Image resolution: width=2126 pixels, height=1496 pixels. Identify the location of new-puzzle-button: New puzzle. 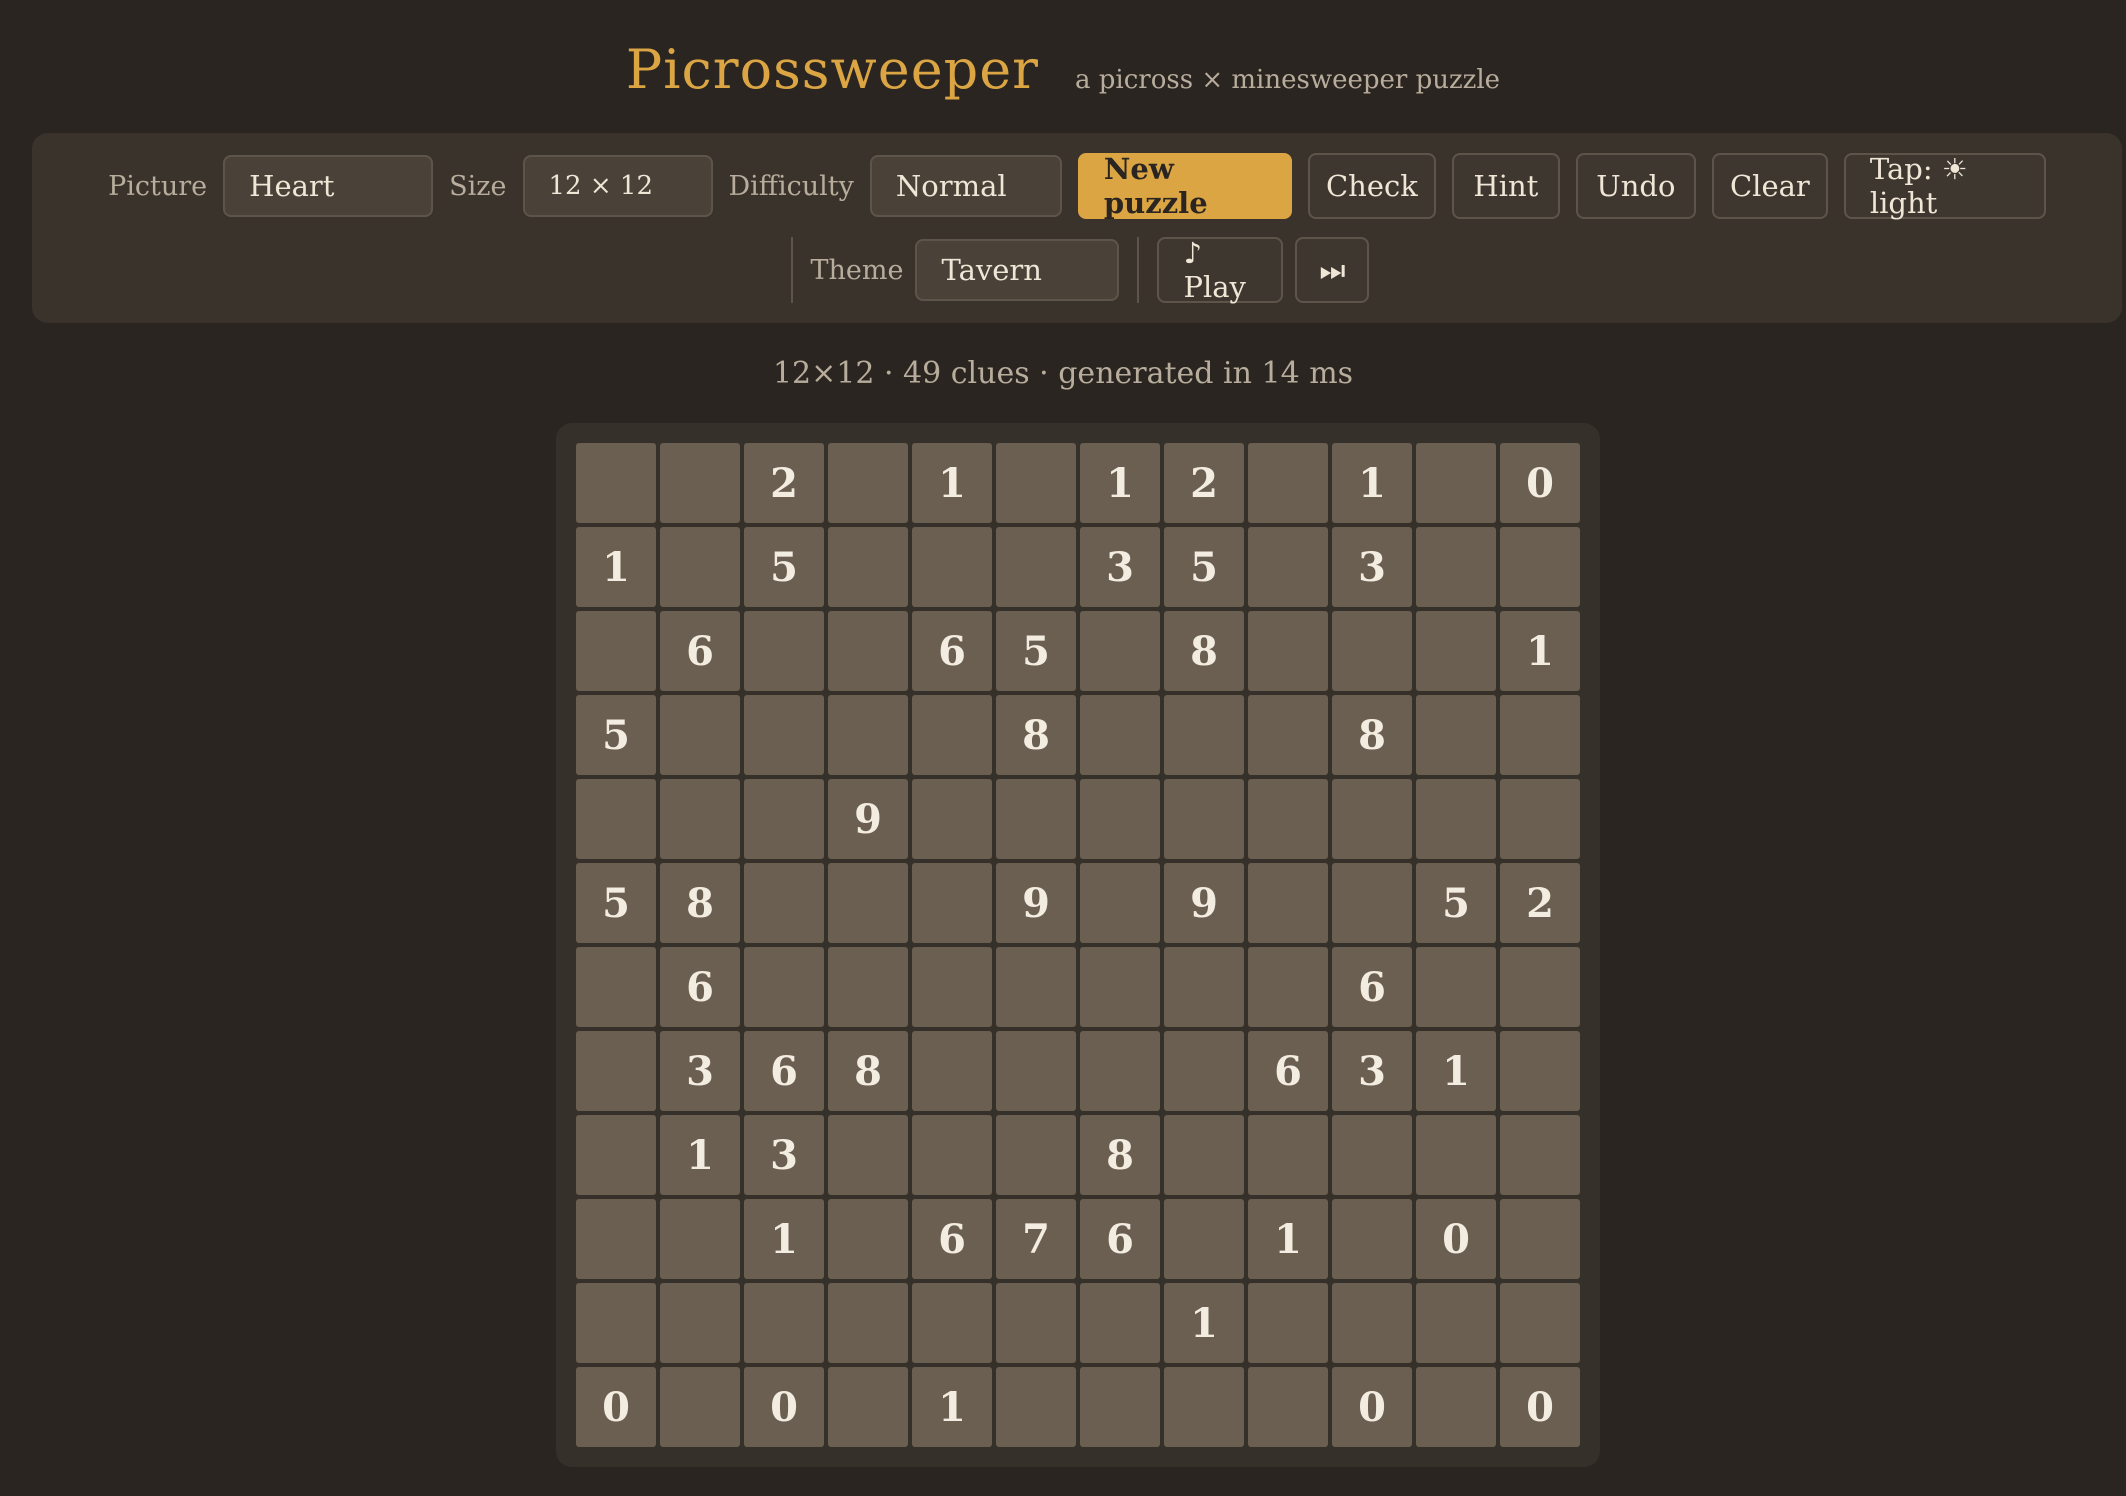
(1184, 186).